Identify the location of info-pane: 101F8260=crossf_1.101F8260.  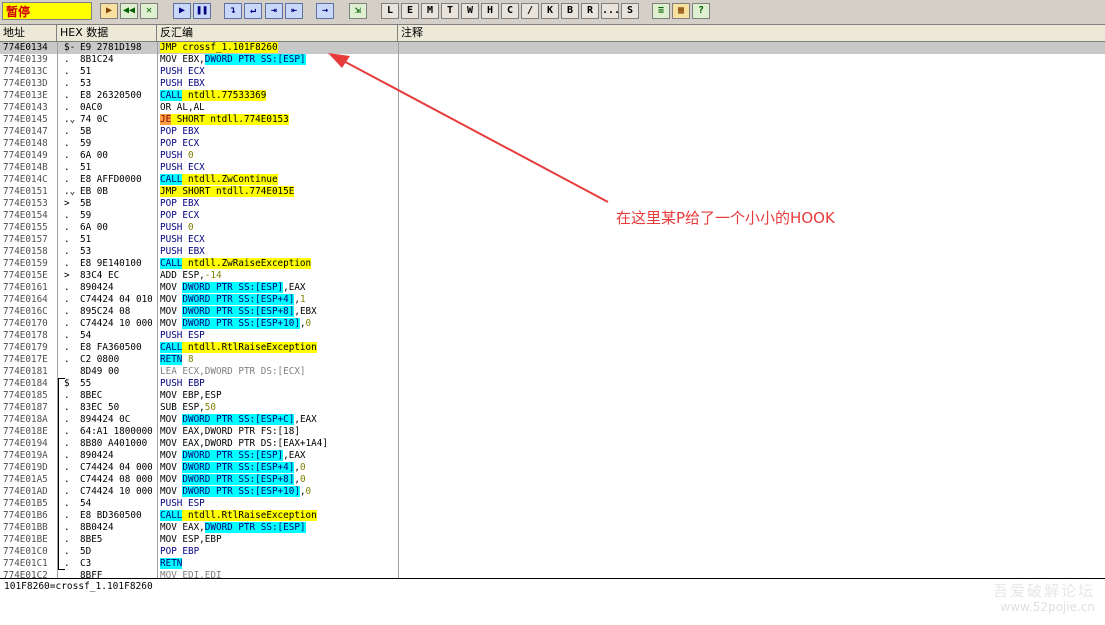
(552, 601).